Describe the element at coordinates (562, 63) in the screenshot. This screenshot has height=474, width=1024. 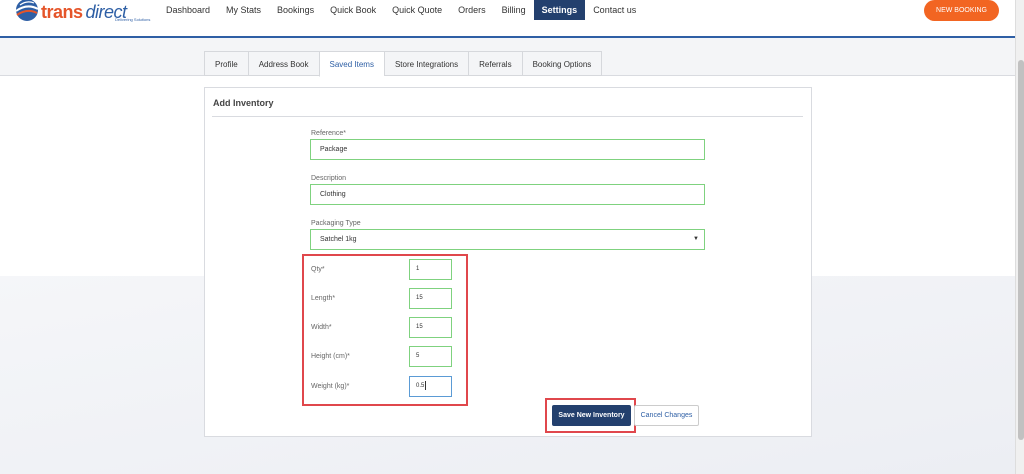
I see `tab-booking-options: Booking Options` at that location.